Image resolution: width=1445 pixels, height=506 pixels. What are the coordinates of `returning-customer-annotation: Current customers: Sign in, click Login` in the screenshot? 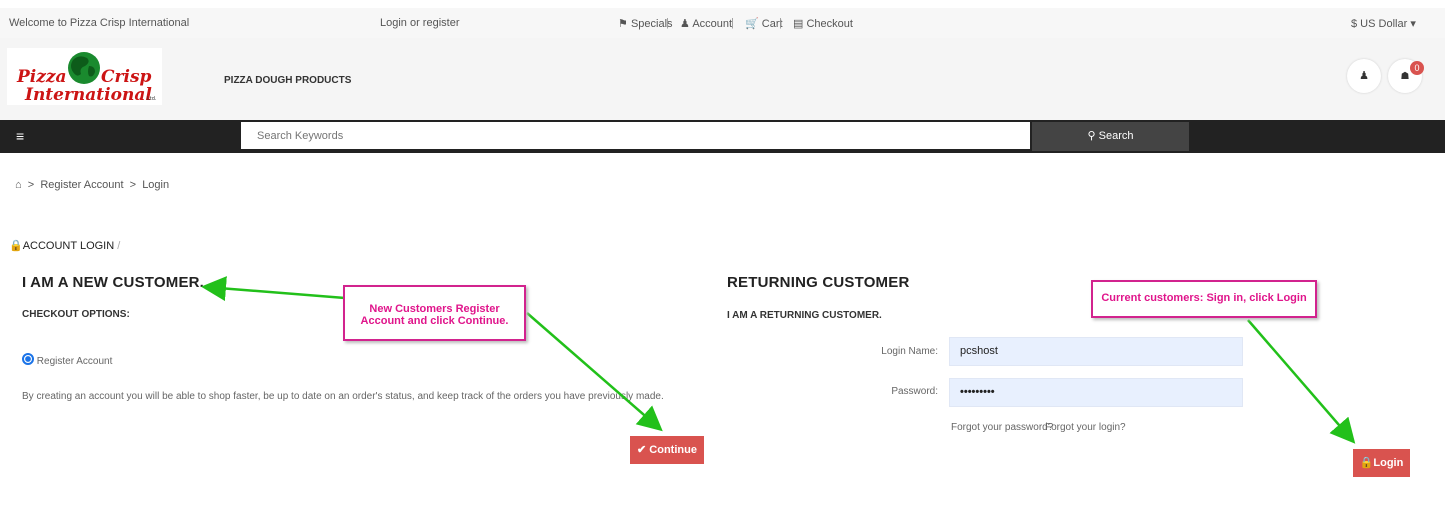 It's located at (1204, 299).